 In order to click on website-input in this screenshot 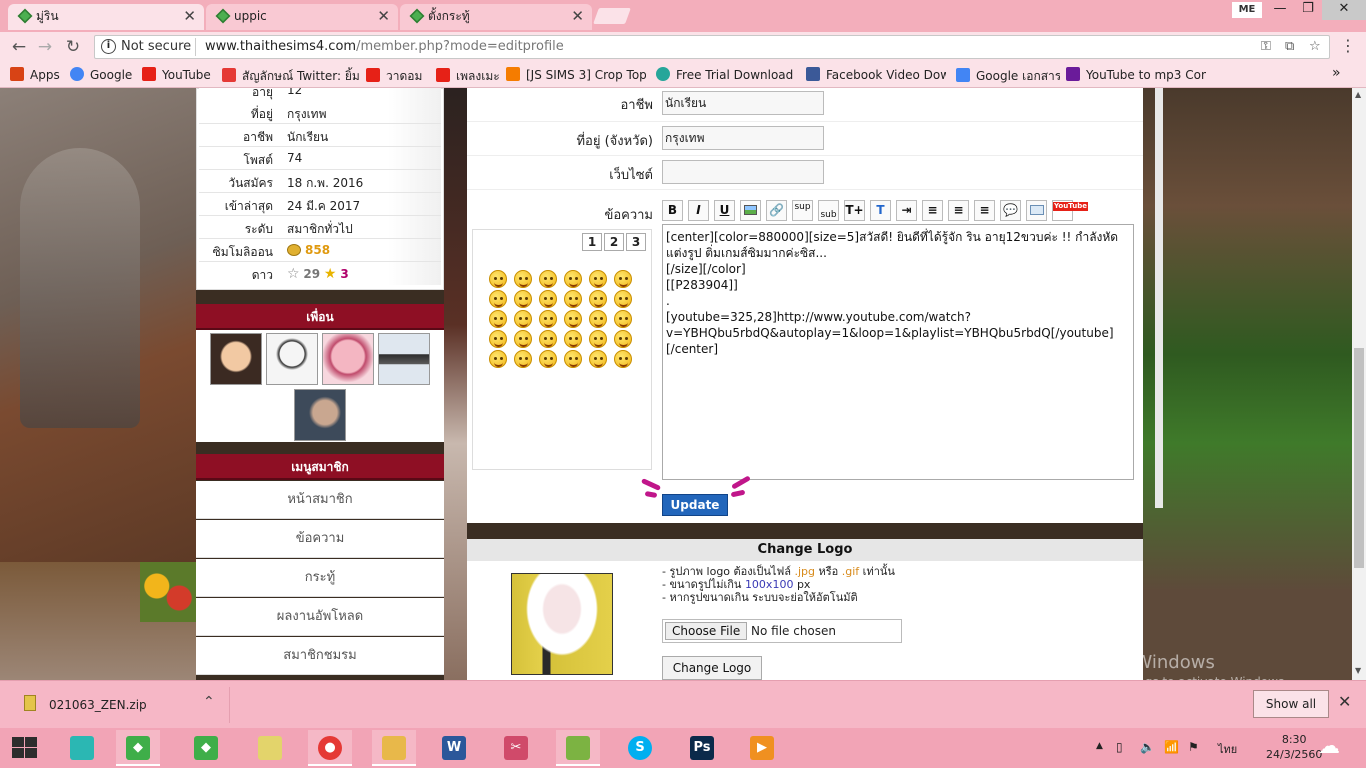, I will do `click(743, 172)`.